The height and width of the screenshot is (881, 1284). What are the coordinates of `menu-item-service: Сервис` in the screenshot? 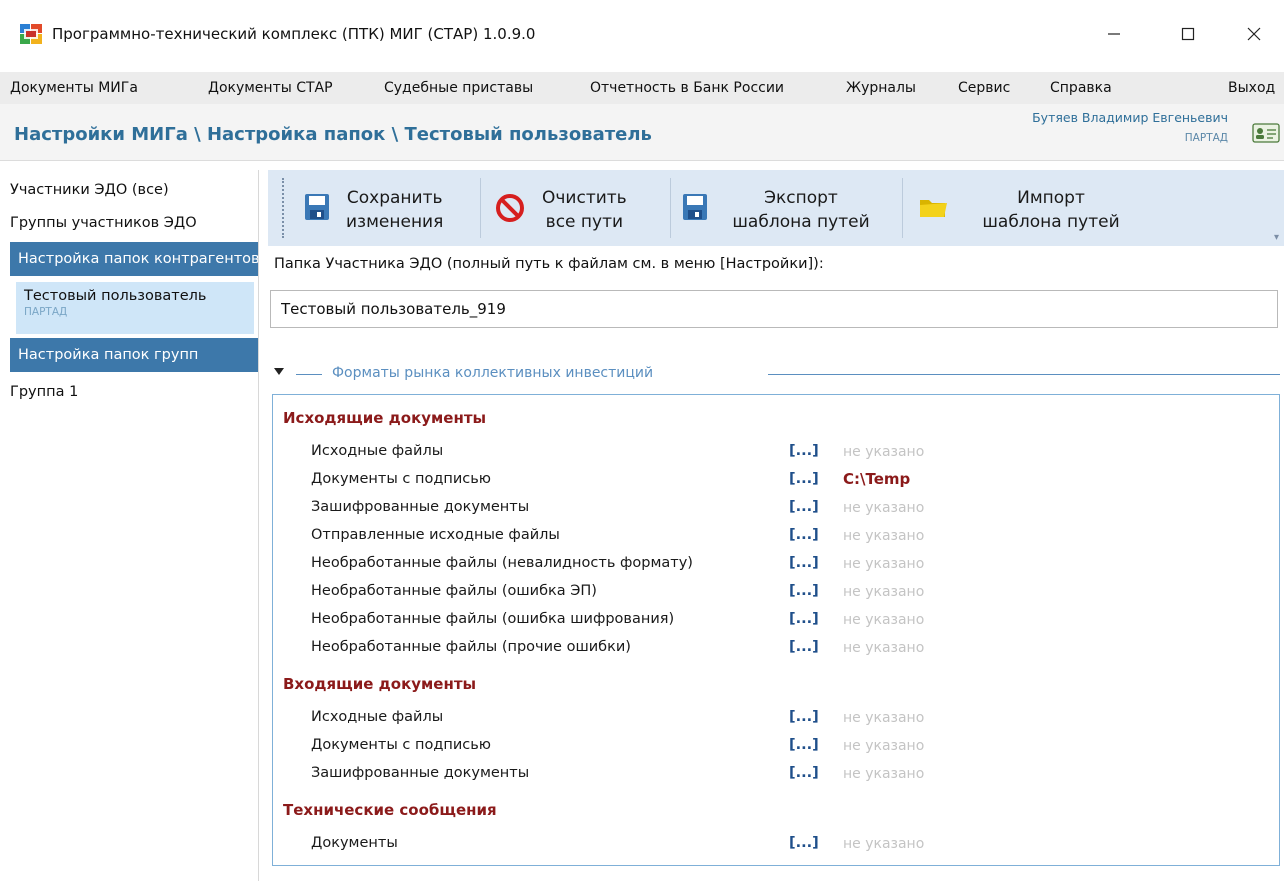 It's located at (984, 88).